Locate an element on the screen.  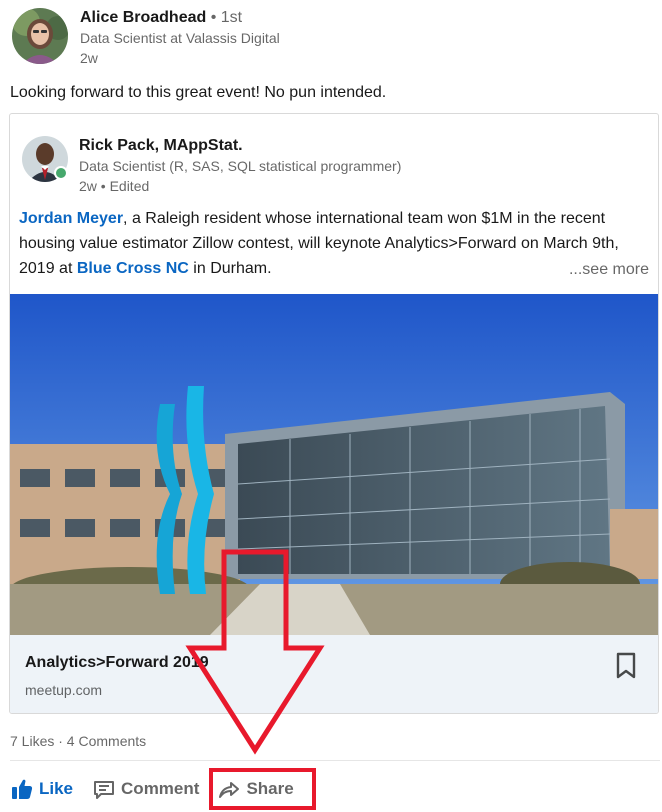
link-domain: meetup.com is located at coordinates (64, 690).